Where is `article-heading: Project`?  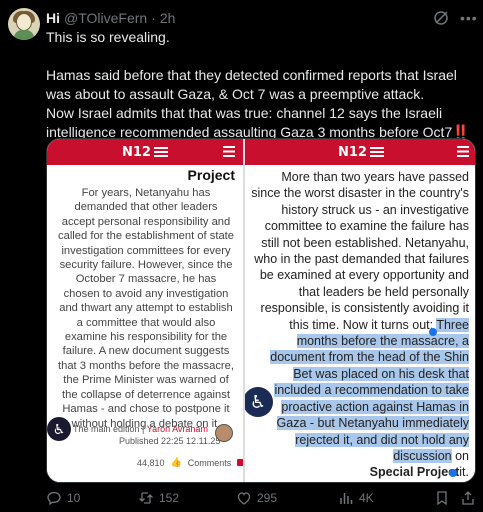
article-heading: Project is located at coordinates (211, 175).